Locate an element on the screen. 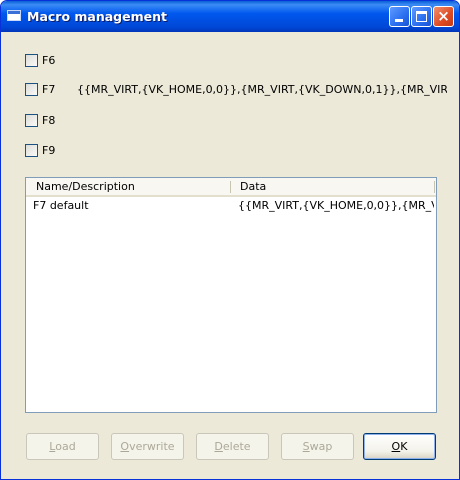 The width and height of the screenshot is (460, 480). ok-label-rest: K is located at coordinates (404, 446).